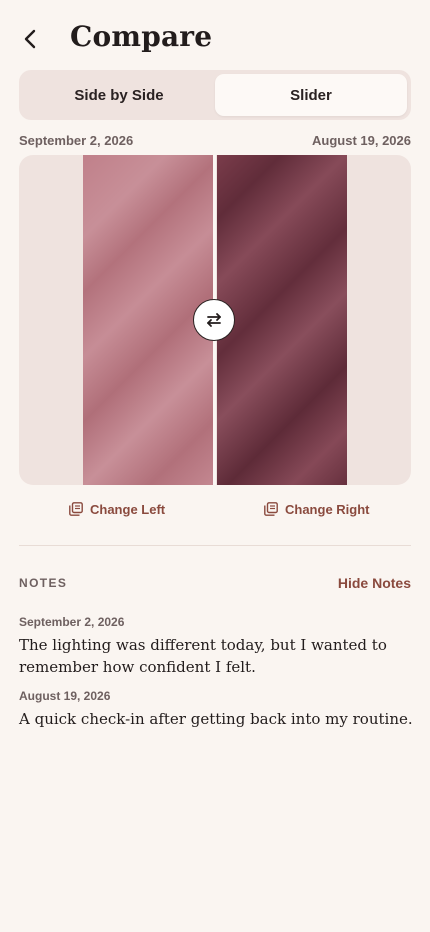 The image size is (430, 932). Describe the element at coordinates (374, 583) in the screenshot. I see `hide-notes-button: Hide Notes` at that location.